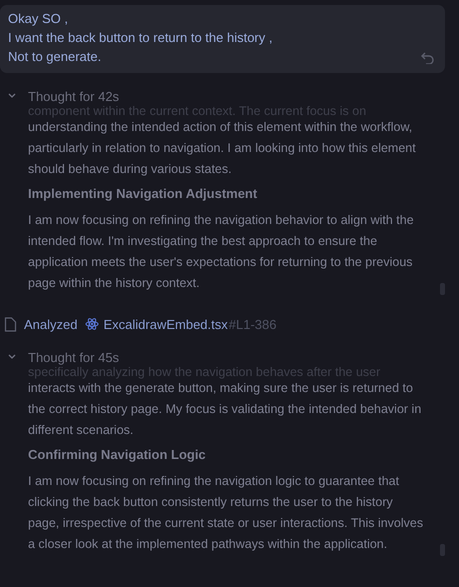  I want to click on line-range: #L1-386, so click(252, 324).